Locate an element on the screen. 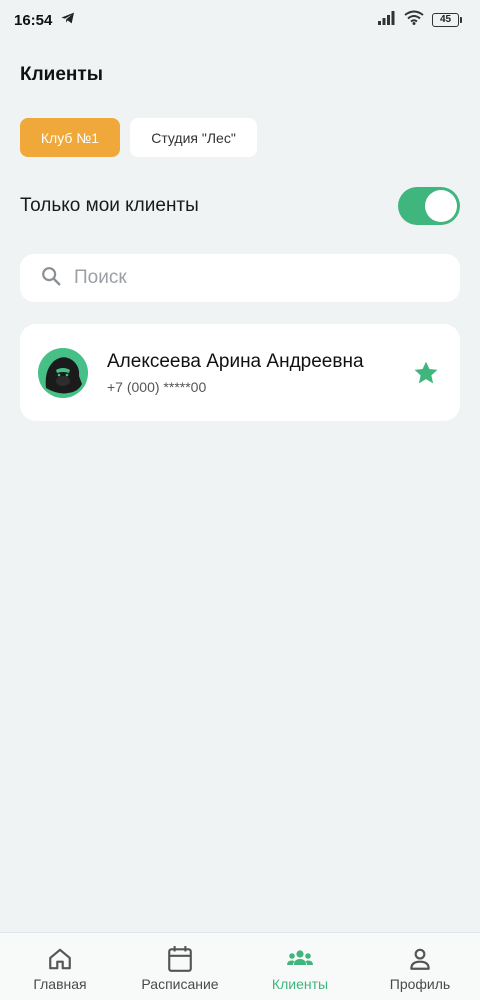 This screenshot has width=480, height=1000. nav-schedule-label: Расписание is located at coordinates (180, 984).